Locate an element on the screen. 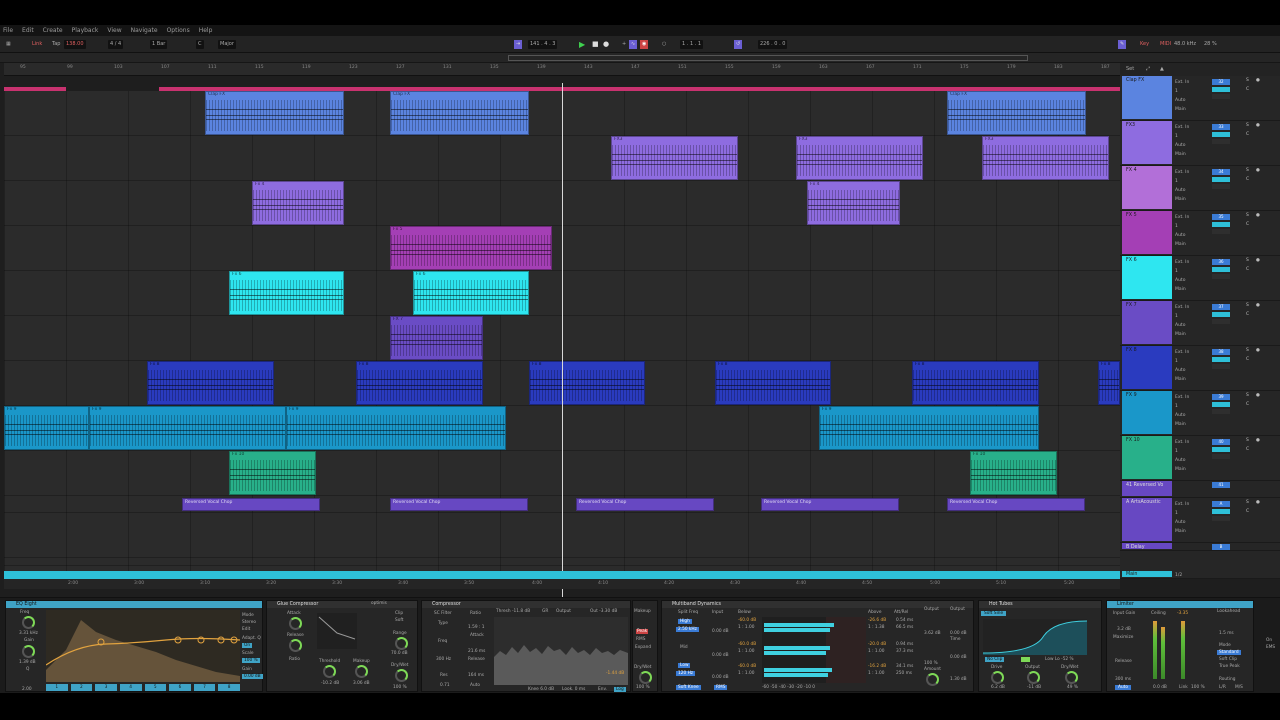 The height and width of the screenshot is (720, 1280). main-track-lane is located at coordinates (562, 575).